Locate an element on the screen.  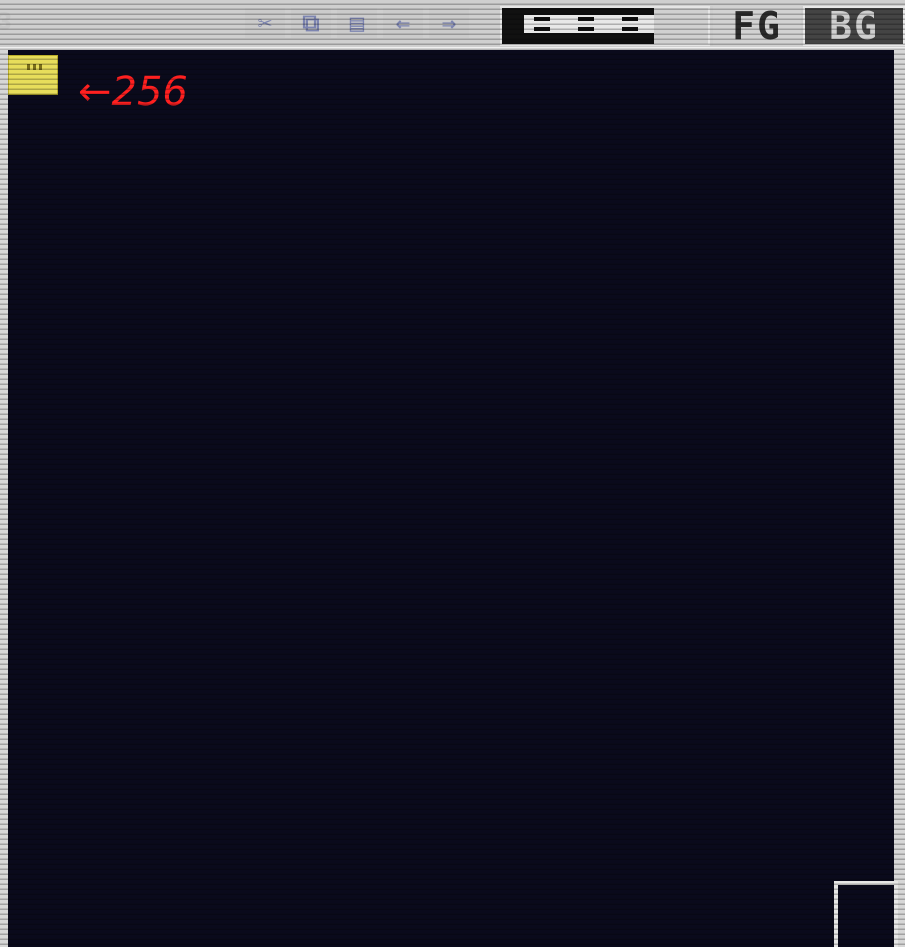
redo-icon: ⇒ is located at coordinates (449, 23).